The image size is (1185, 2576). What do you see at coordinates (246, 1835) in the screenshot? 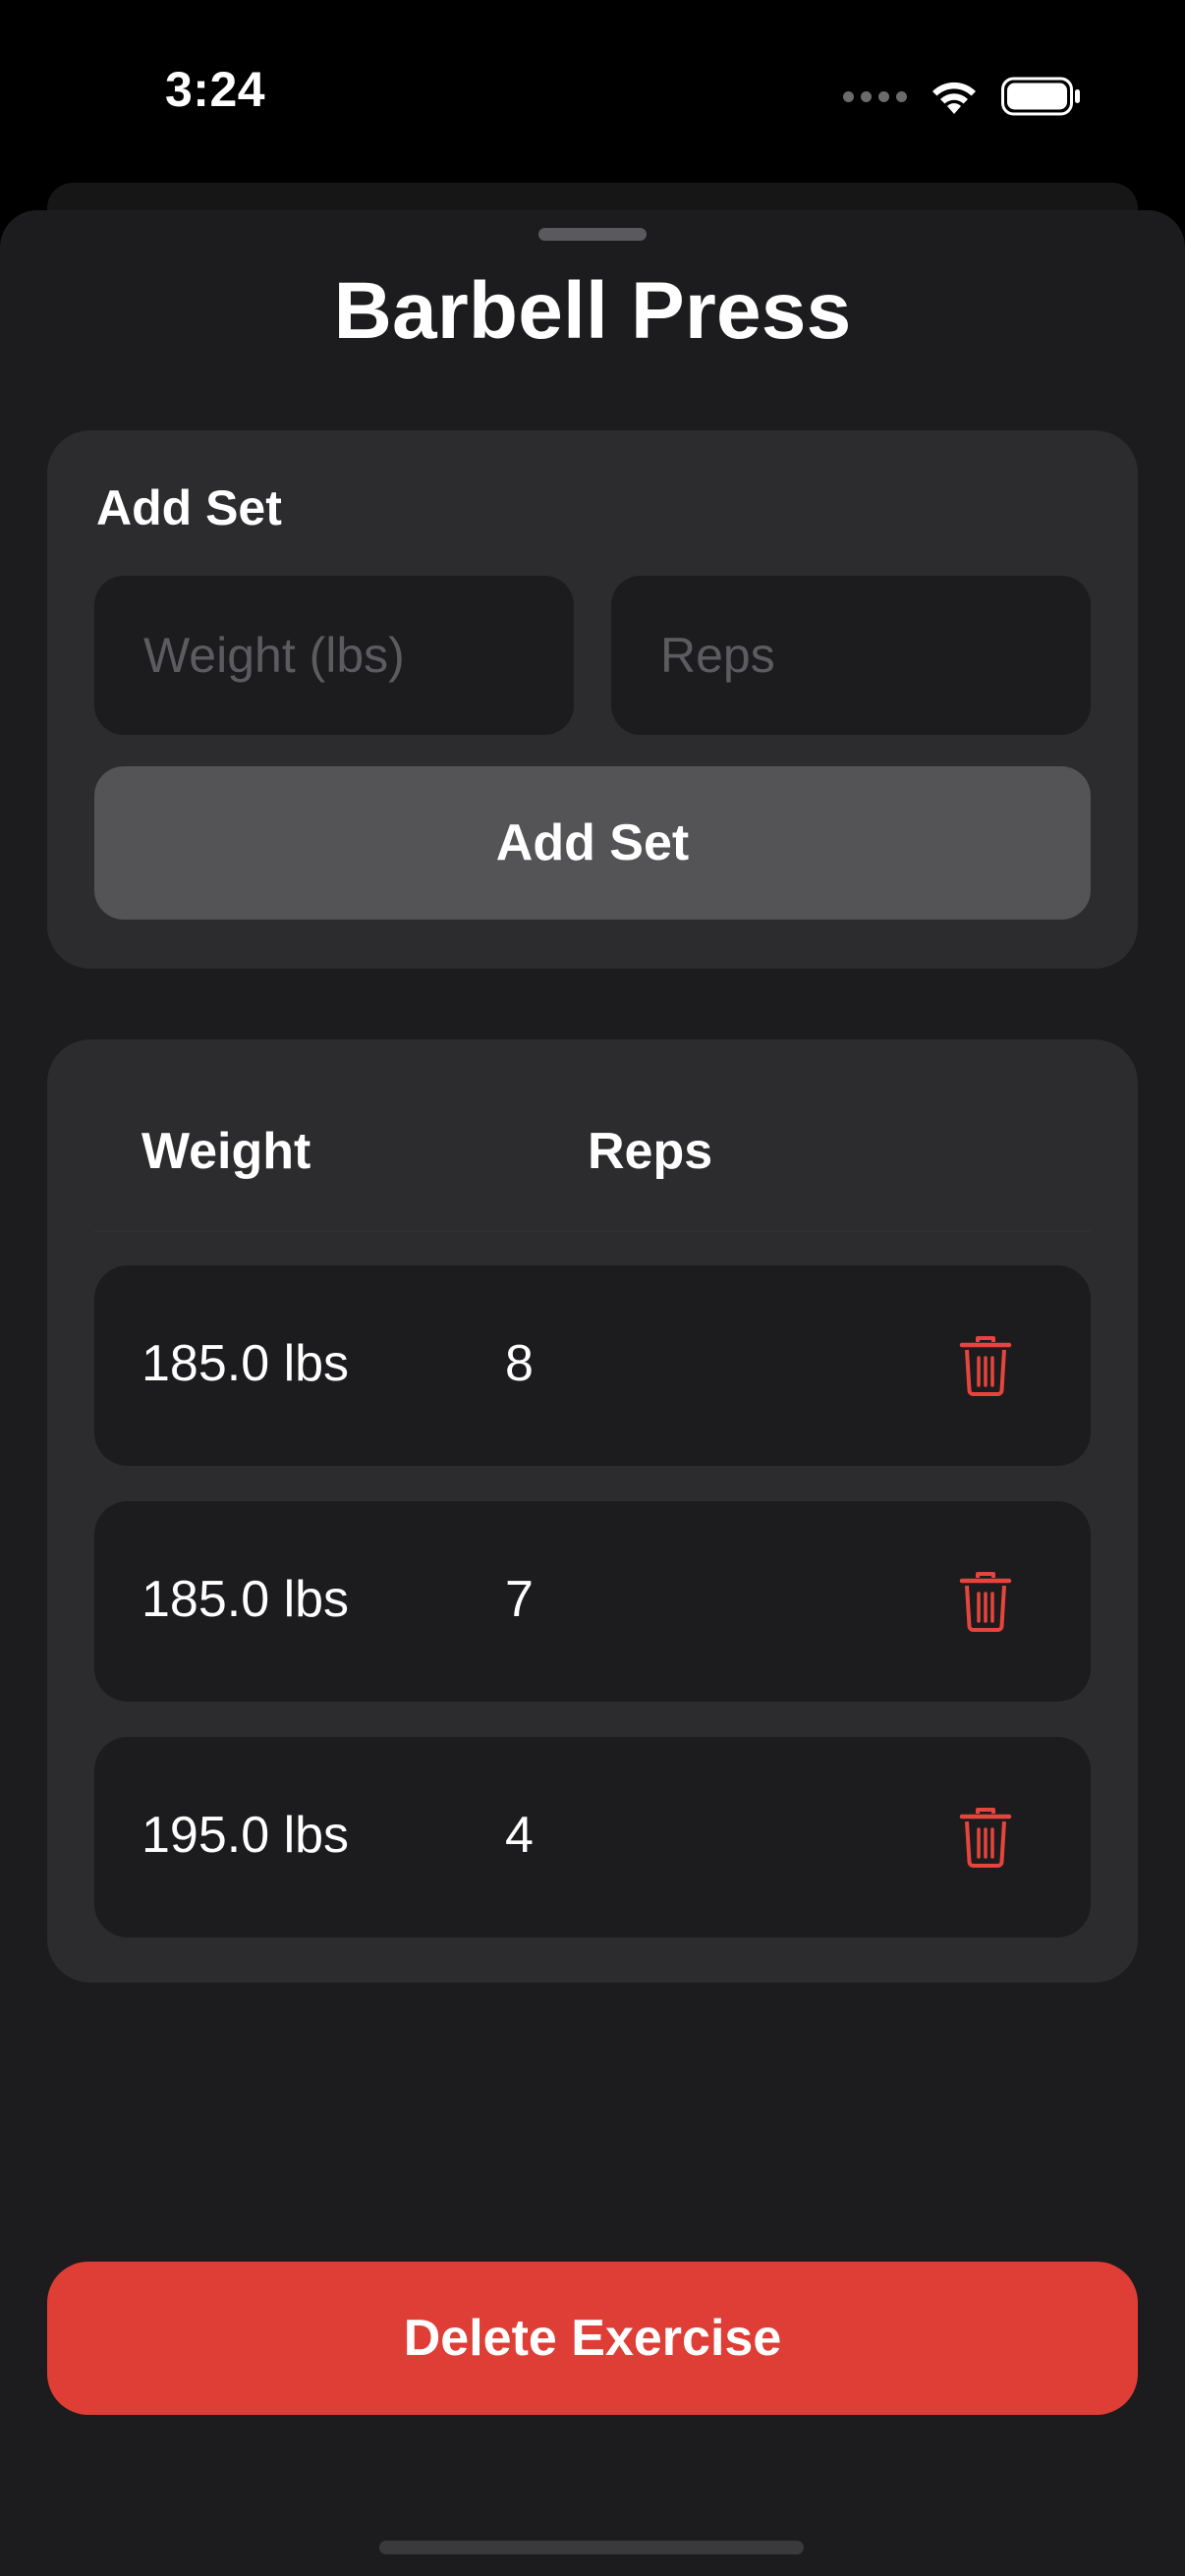
I see `set-weight: 195.0 lbs` at bounding box center [246, 1835].